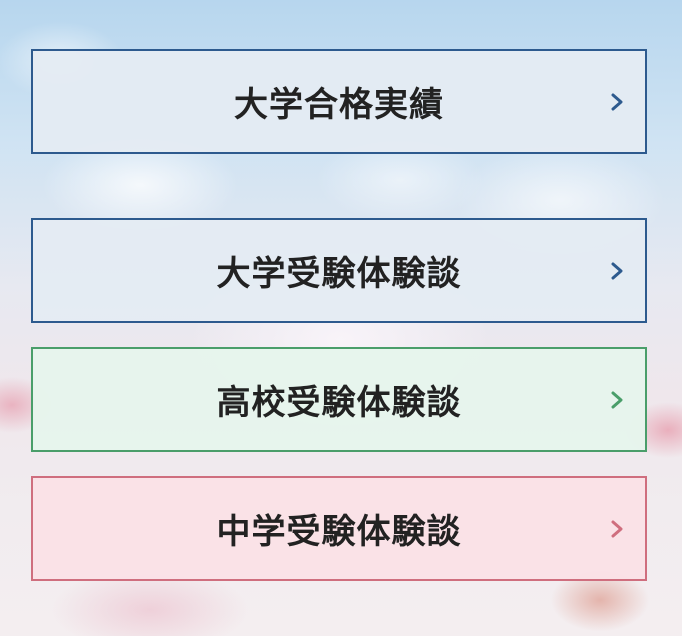  I want to click on junior-high-exam-stories-label: 中学受験体験談, so click(339, 532).